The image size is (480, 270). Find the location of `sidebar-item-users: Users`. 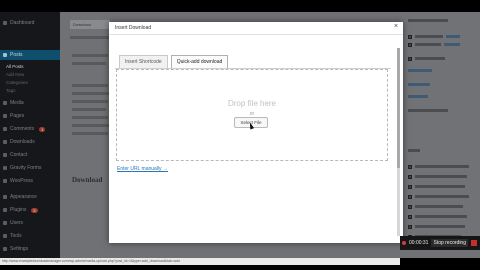

sidebar-item-users: Users is located at coordinates (30, 223).